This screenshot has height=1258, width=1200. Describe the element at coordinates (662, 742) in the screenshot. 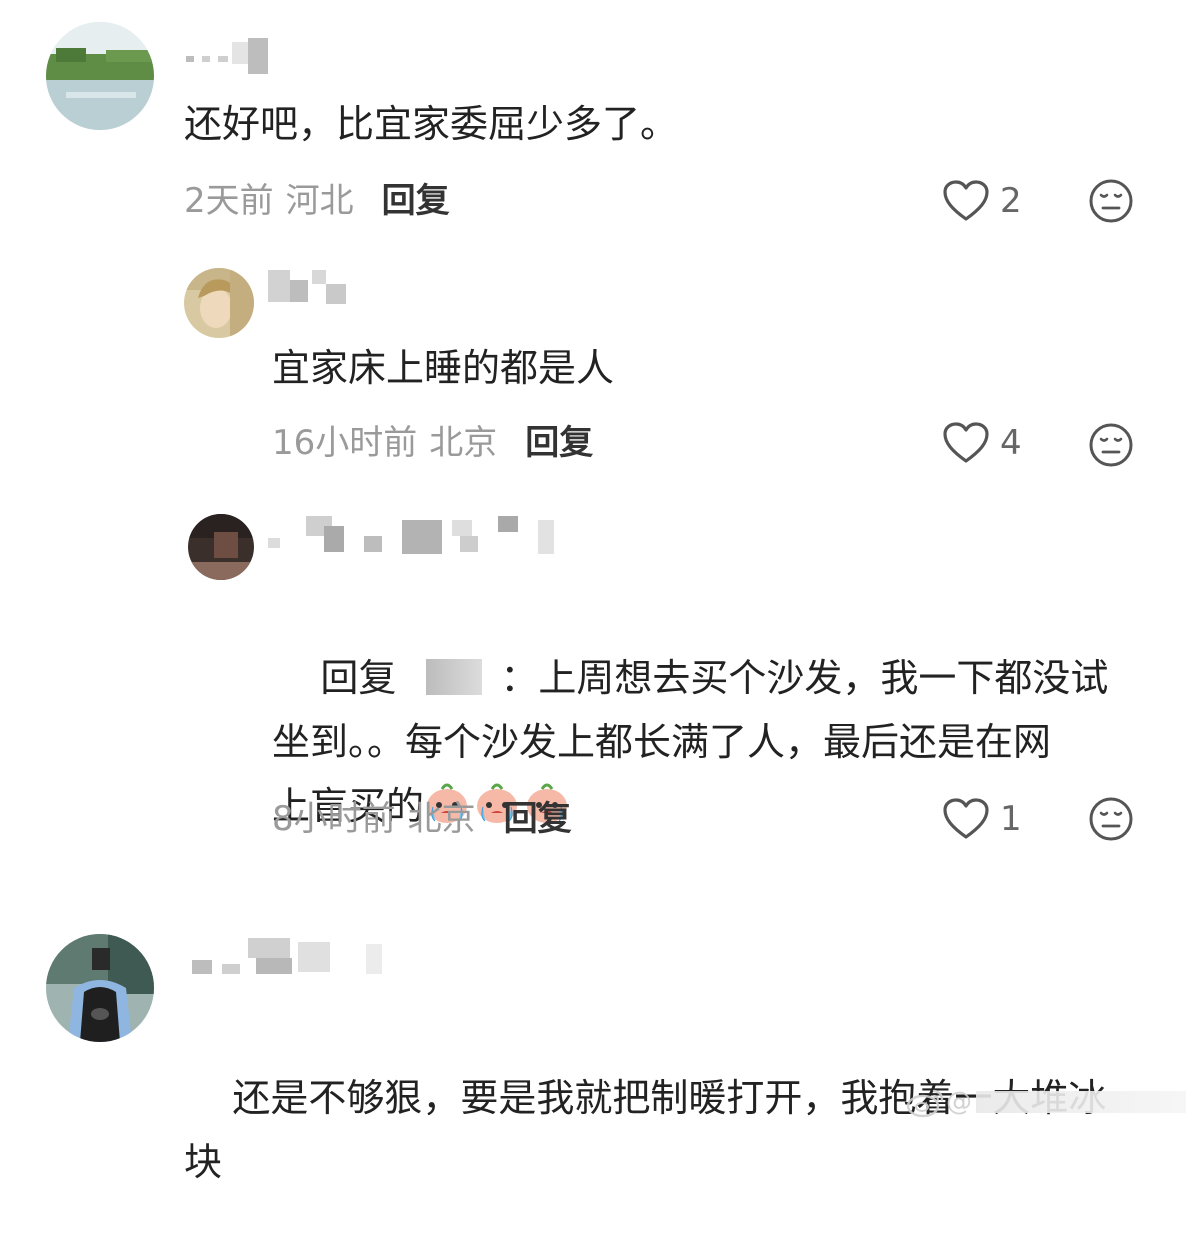

I see `comment-text-line2: 坐到。。每个沙发上都长满了人，最后还是在网` at that location.